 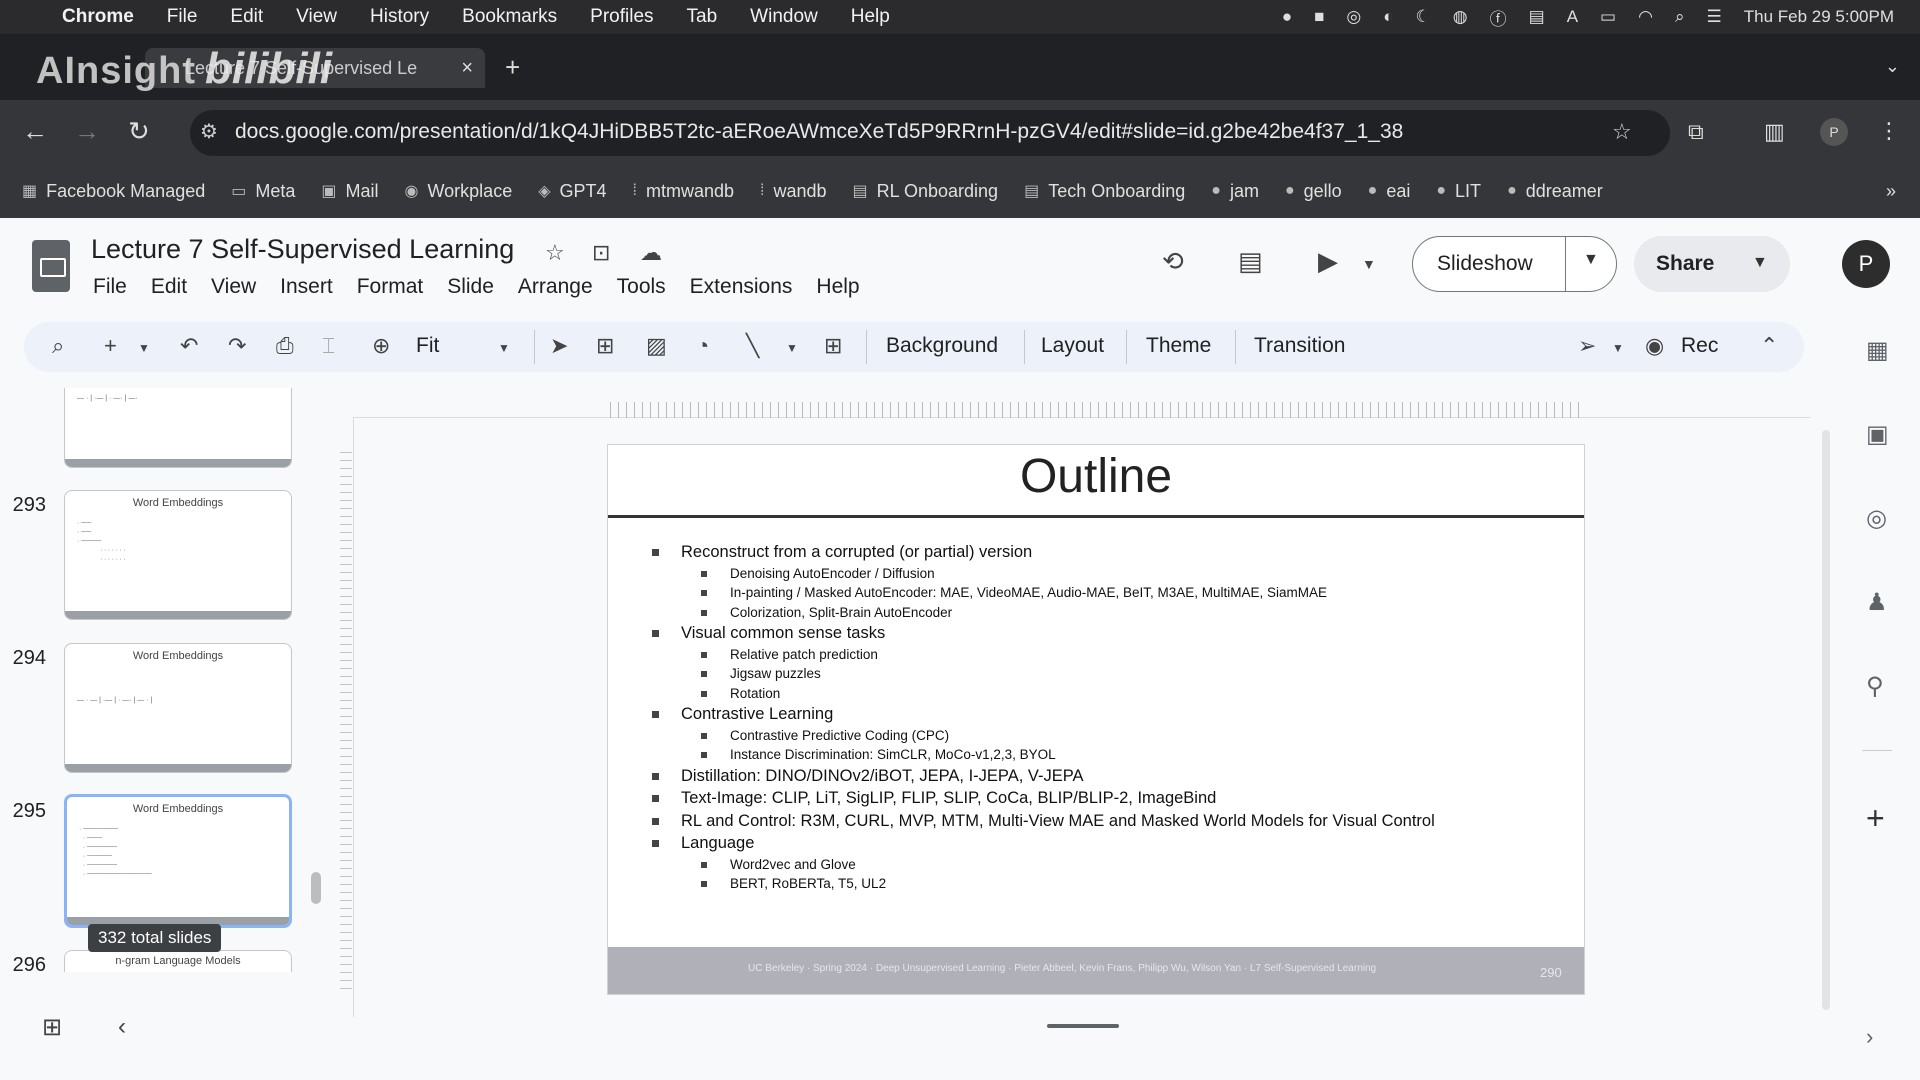 I want to click on menubar-edit: Edit, so click(x=246, y=17).